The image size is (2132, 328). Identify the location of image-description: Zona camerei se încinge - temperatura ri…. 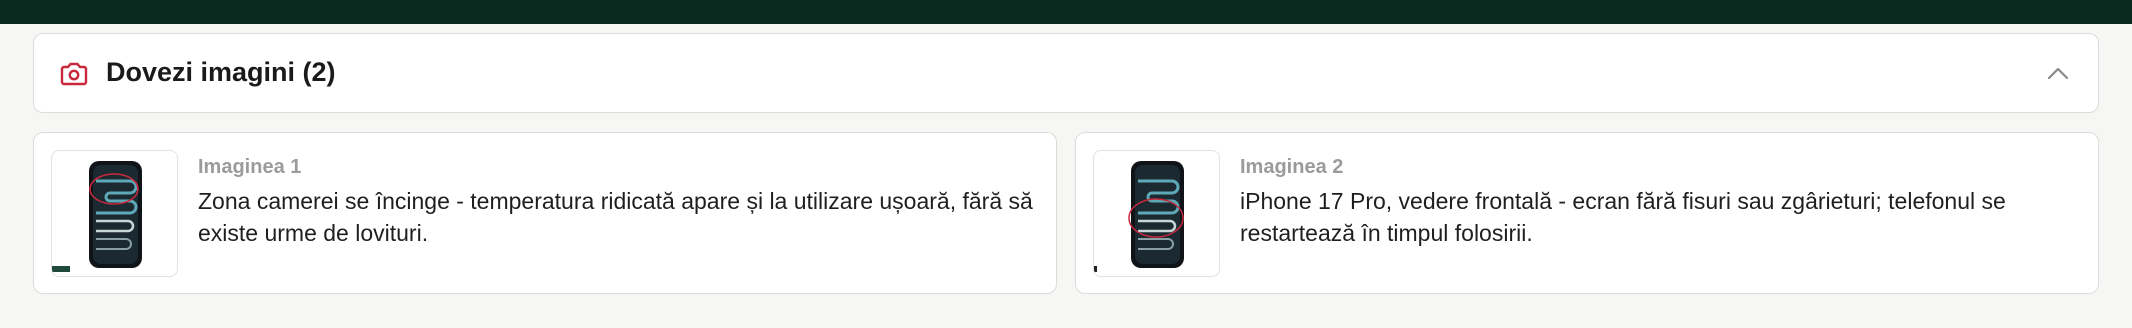
(615, 217).